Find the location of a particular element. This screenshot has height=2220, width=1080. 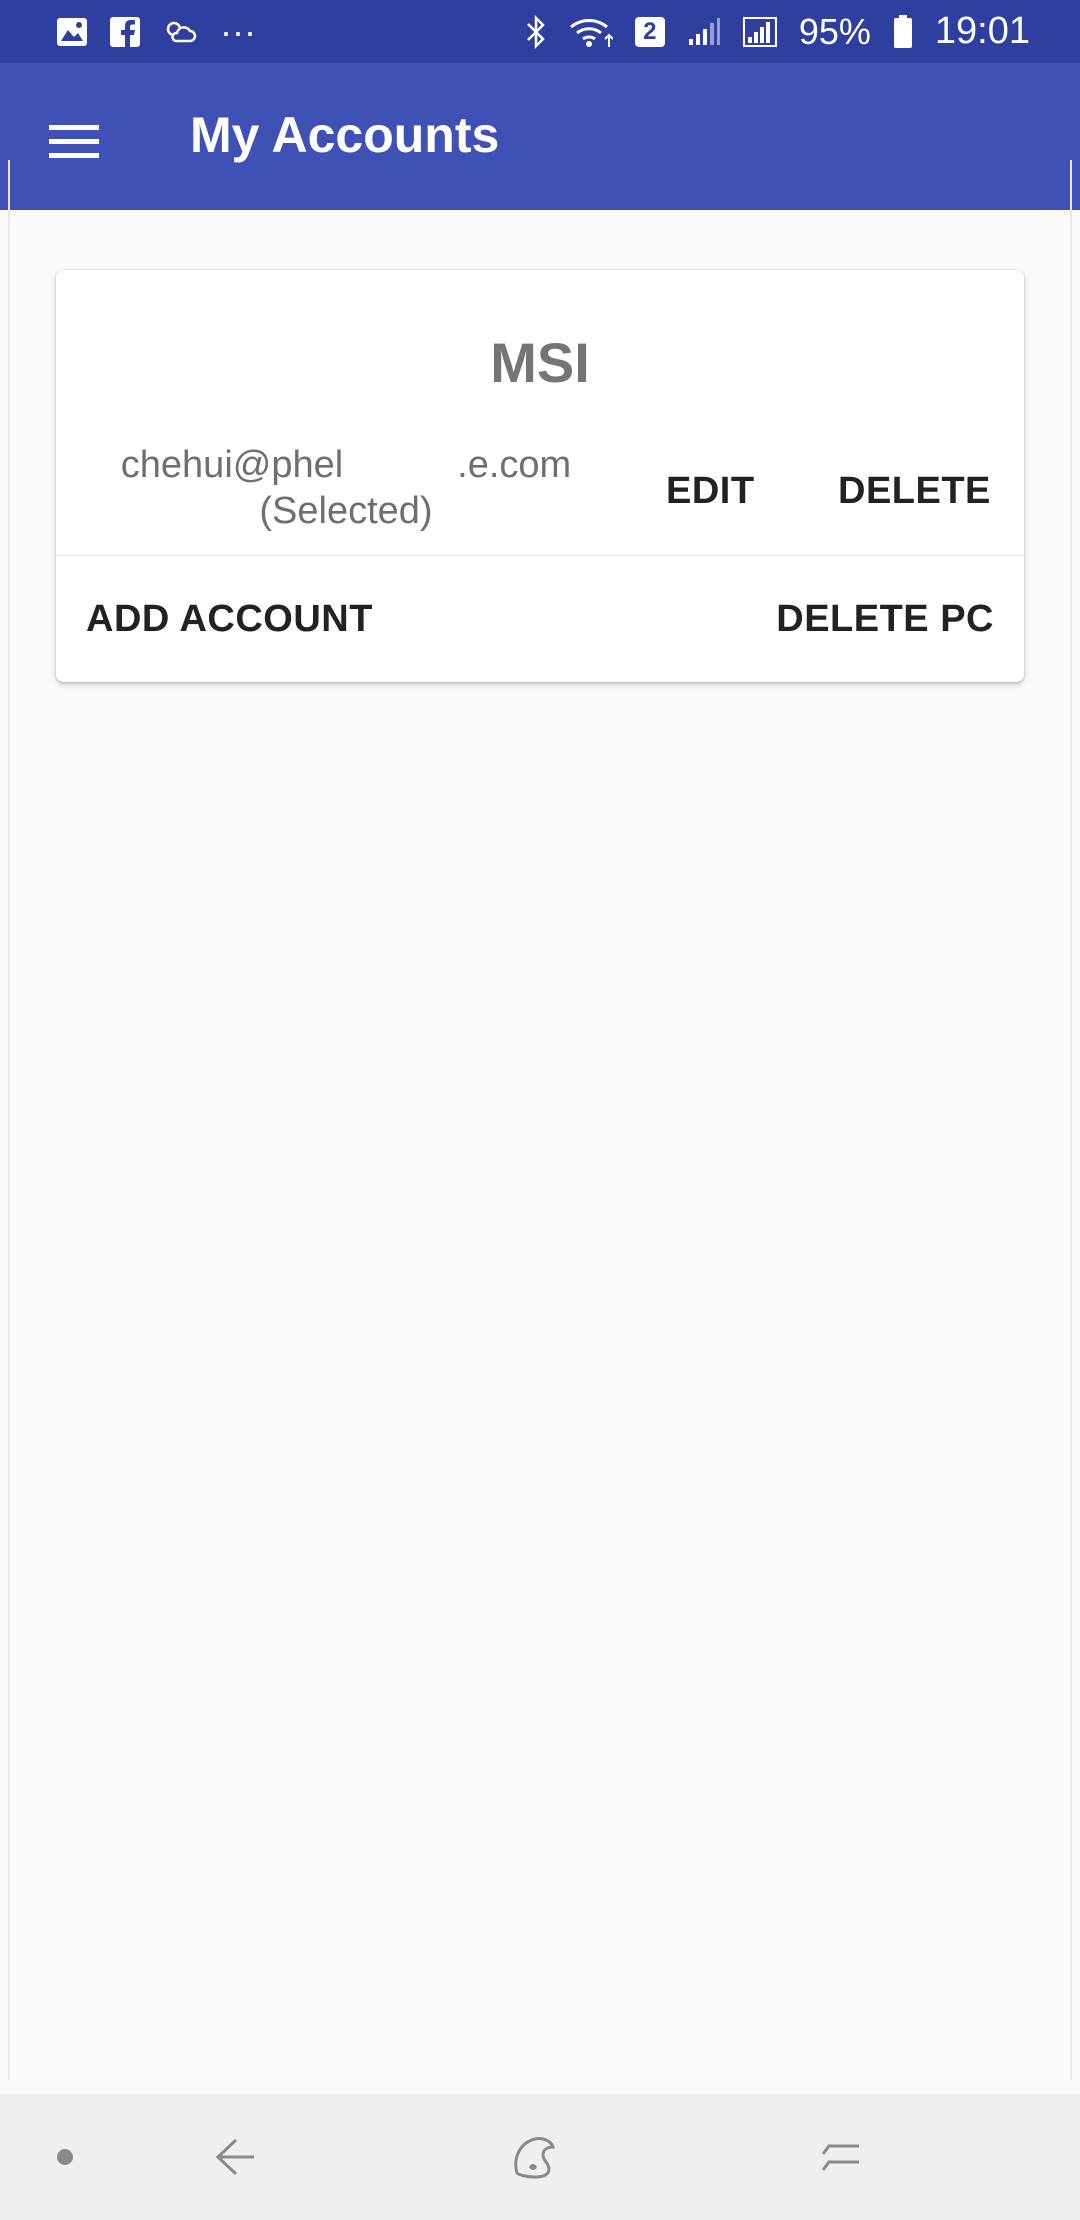

app-bar: My Accounts is located at coordinates (540, 136).